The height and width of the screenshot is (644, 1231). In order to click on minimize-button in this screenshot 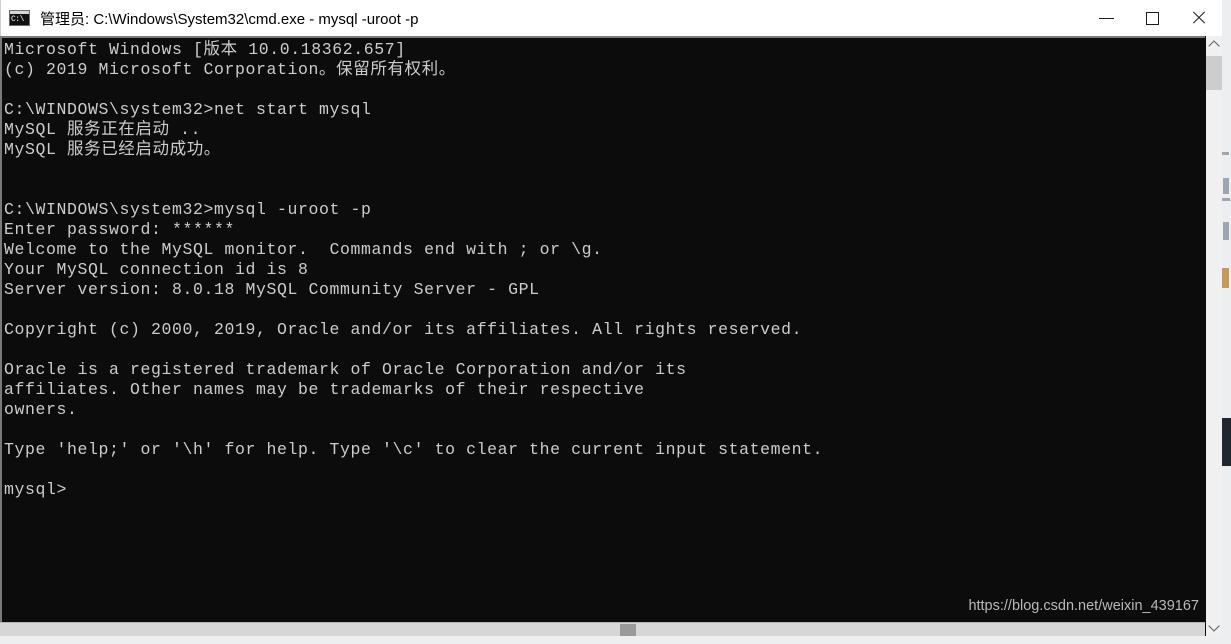, I will do `click(1107, 18)`.